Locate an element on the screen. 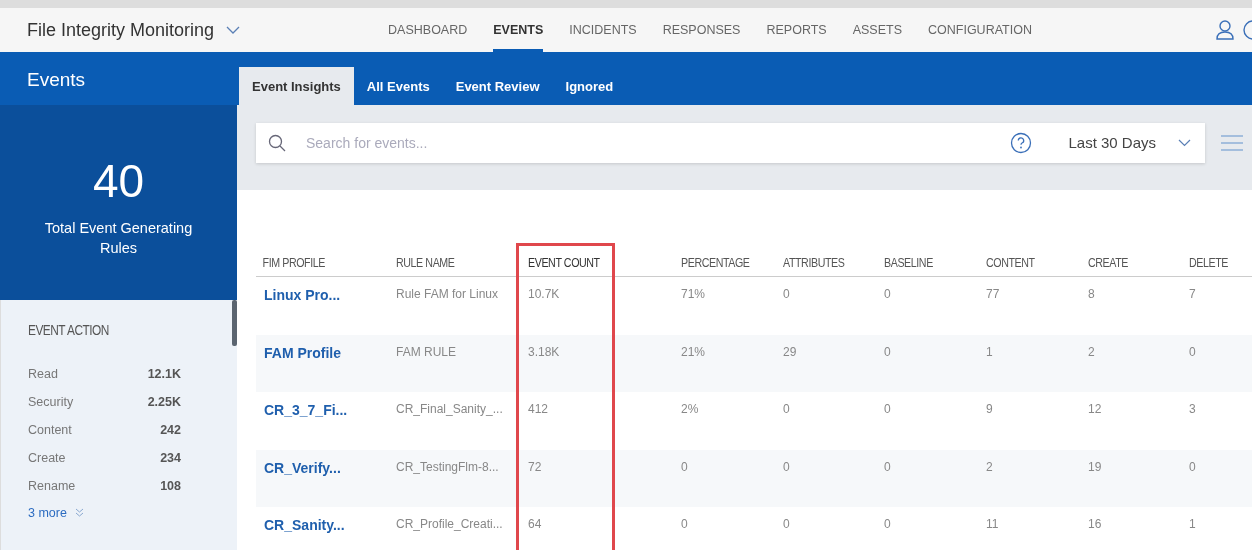 This screenshot has height=550, width=1252. nav-tab: DASHBOARD is located at coordinates (428, 30).